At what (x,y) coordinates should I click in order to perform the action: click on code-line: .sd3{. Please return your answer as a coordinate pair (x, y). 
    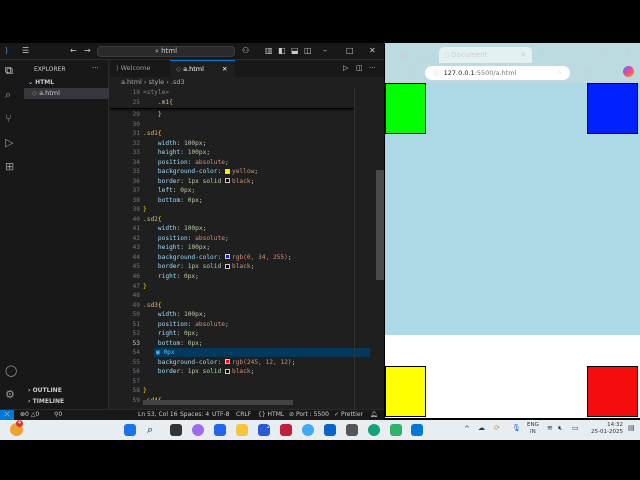
    Looking at the image, I should click on (152, 305).